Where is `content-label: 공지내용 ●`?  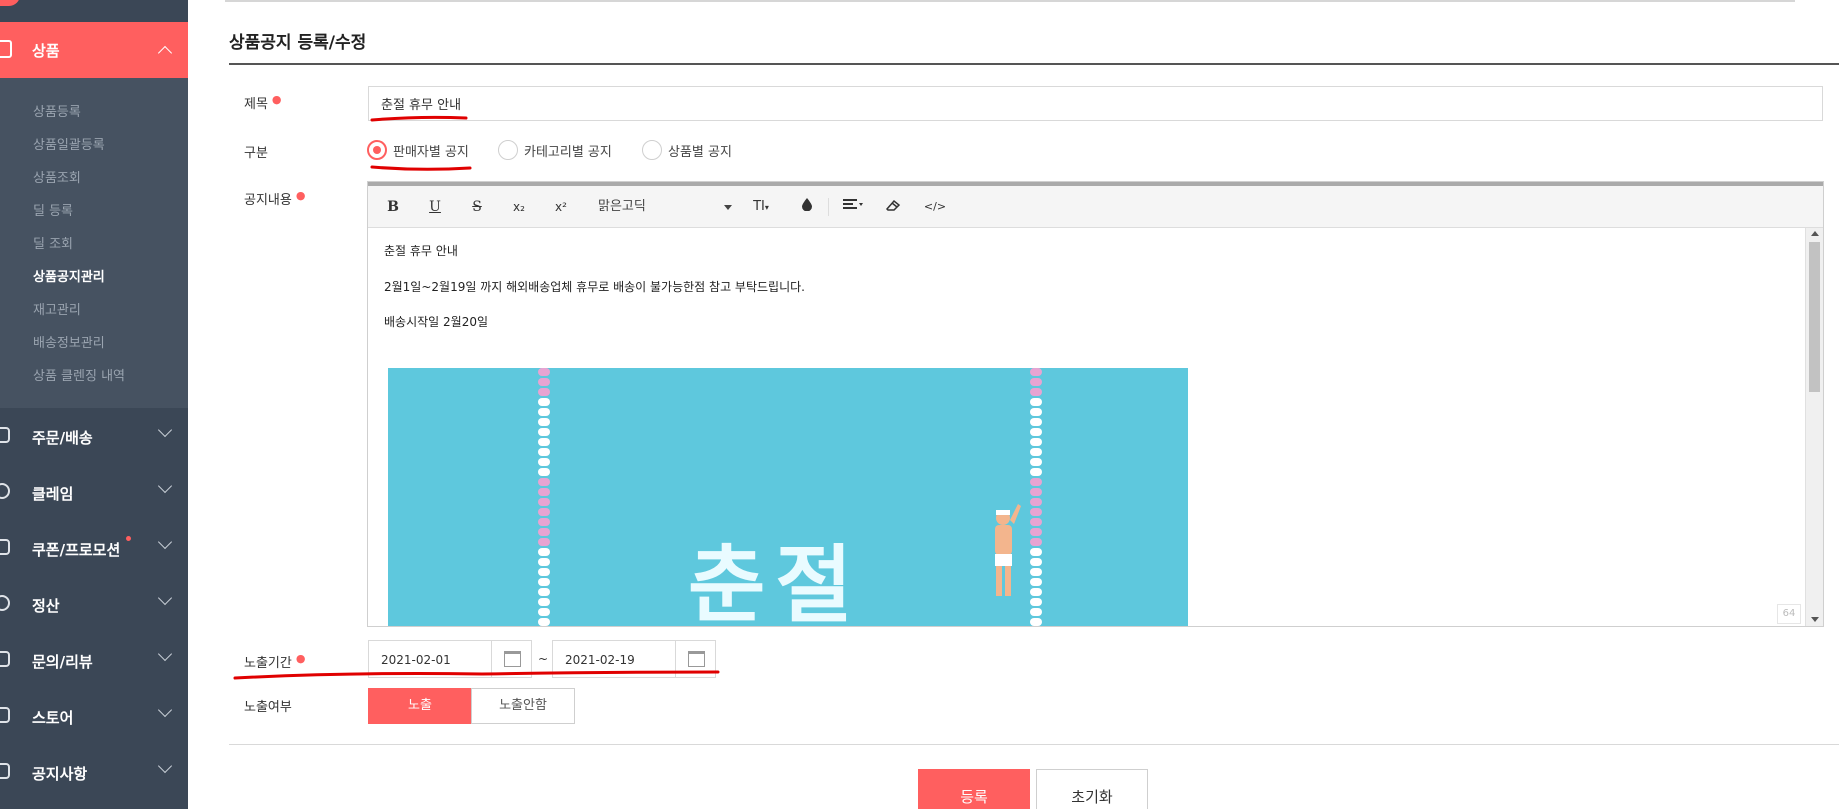
content-label: 공지내용 ● is located at coordinates (274, 198).